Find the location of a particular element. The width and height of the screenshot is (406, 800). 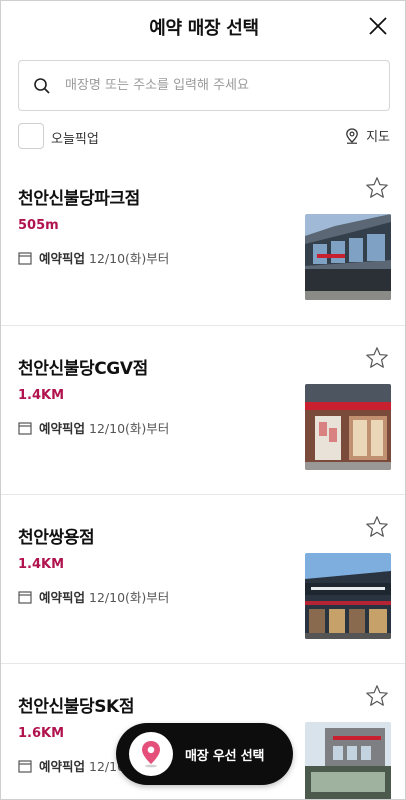

store-name: 천안신불당SK점 is located at coordinates (76, 707).